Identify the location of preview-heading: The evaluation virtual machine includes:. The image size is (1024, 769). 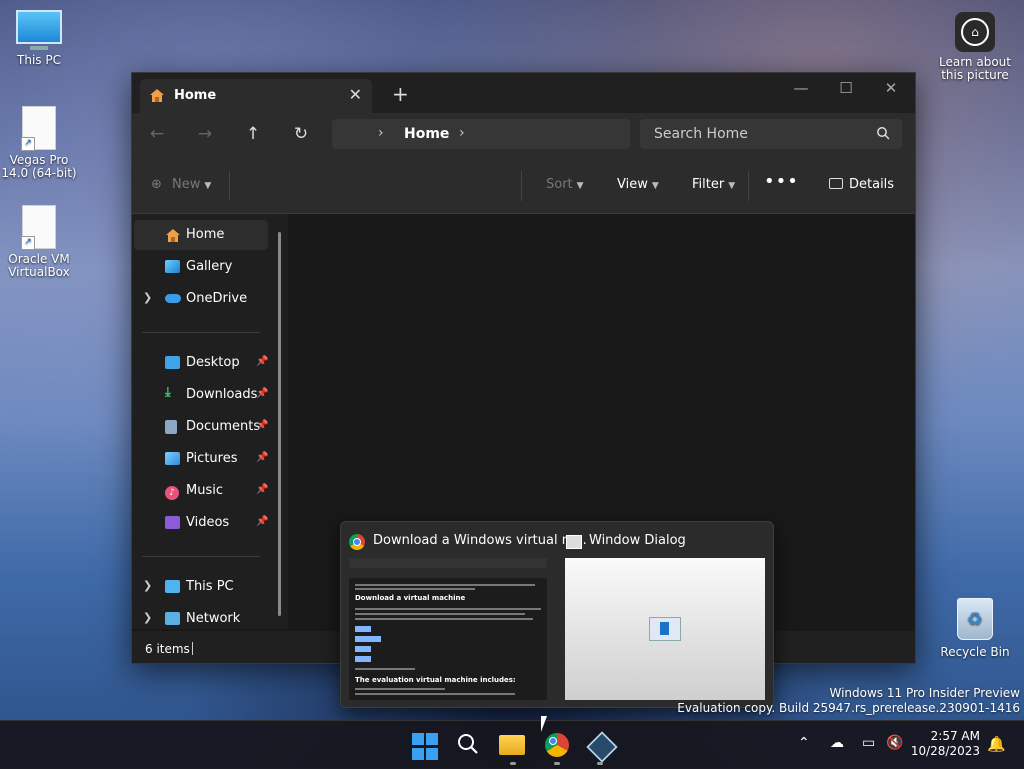
(435, 680).